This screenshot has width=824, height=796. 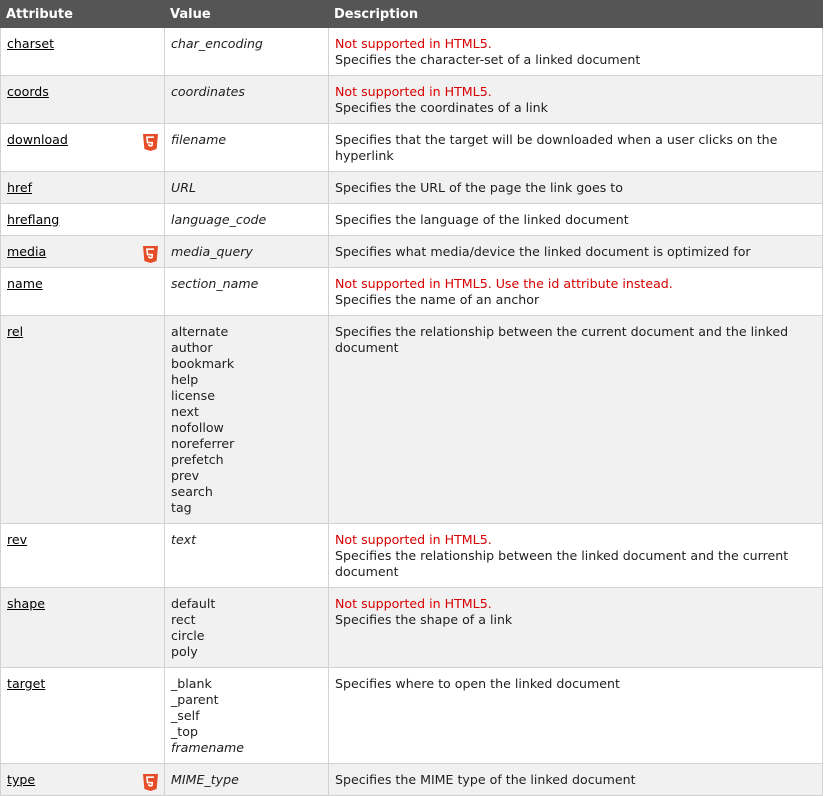 What do you see at coordinates (441, 107) in the screenshot?
I see `description-text: Specifies the coordinates of a link` at bounding box center [441, 107].